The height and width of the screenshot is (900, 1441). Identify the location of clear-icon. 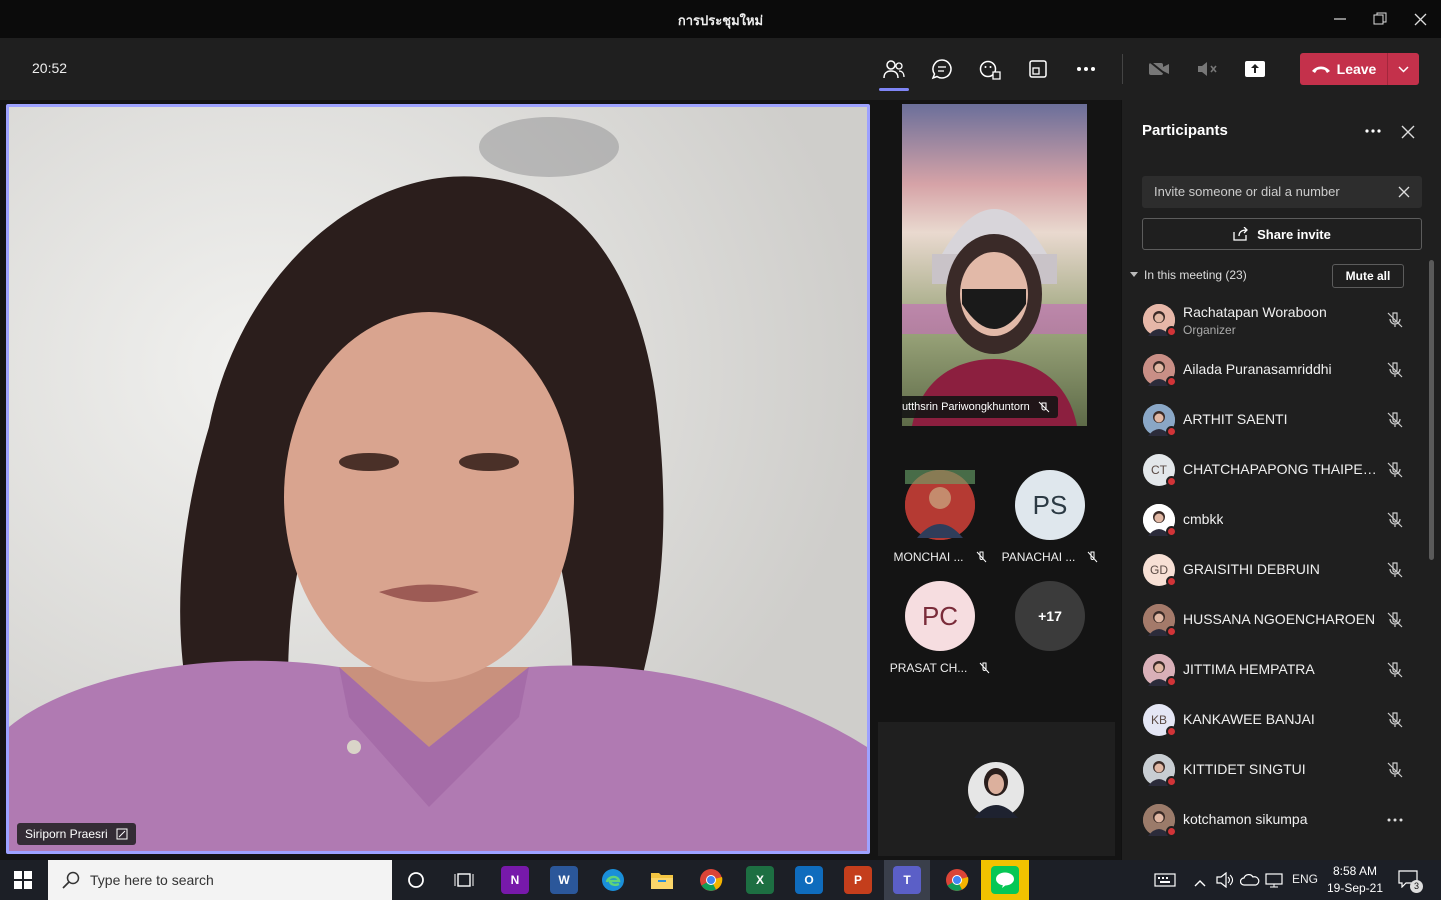
(1404, 192).